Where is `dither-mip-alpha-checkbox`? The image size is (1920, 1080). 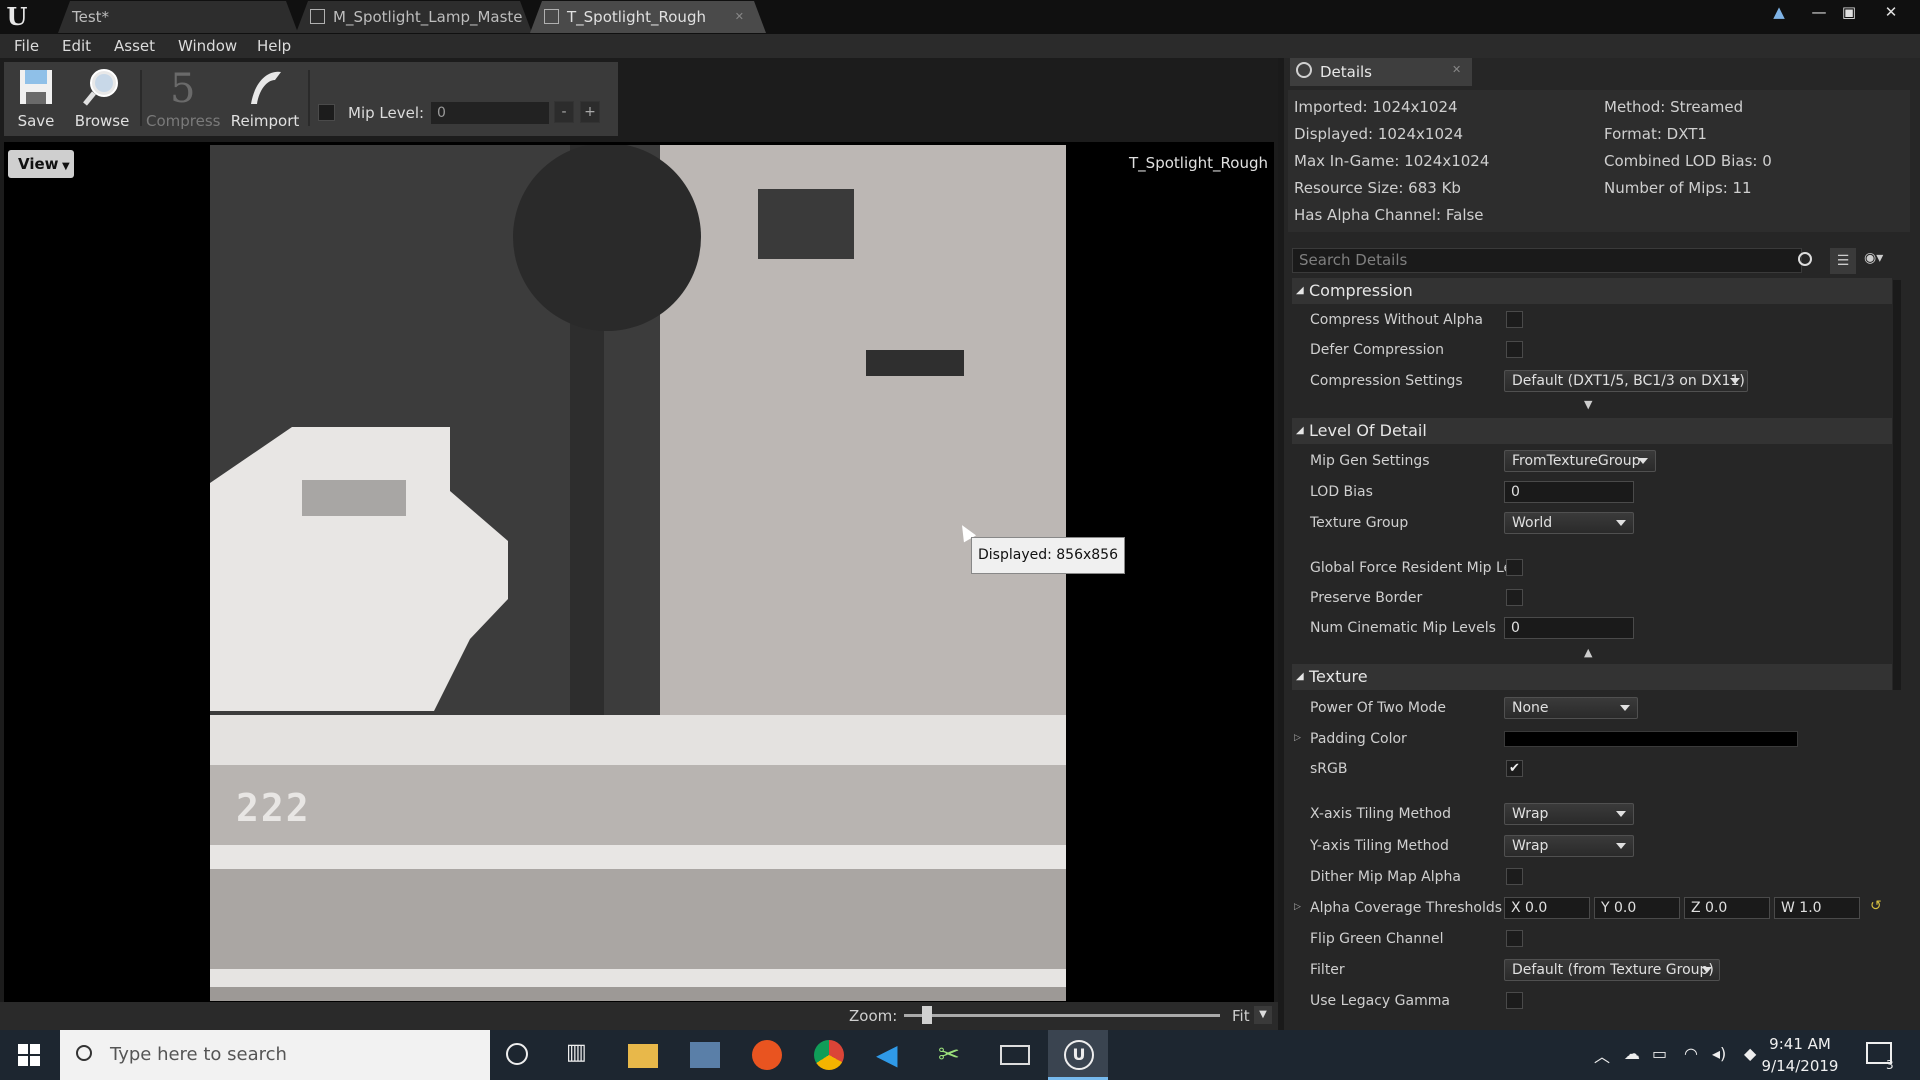
dither-mip-alpha-checkbox is located at coordinates (1514, 876).